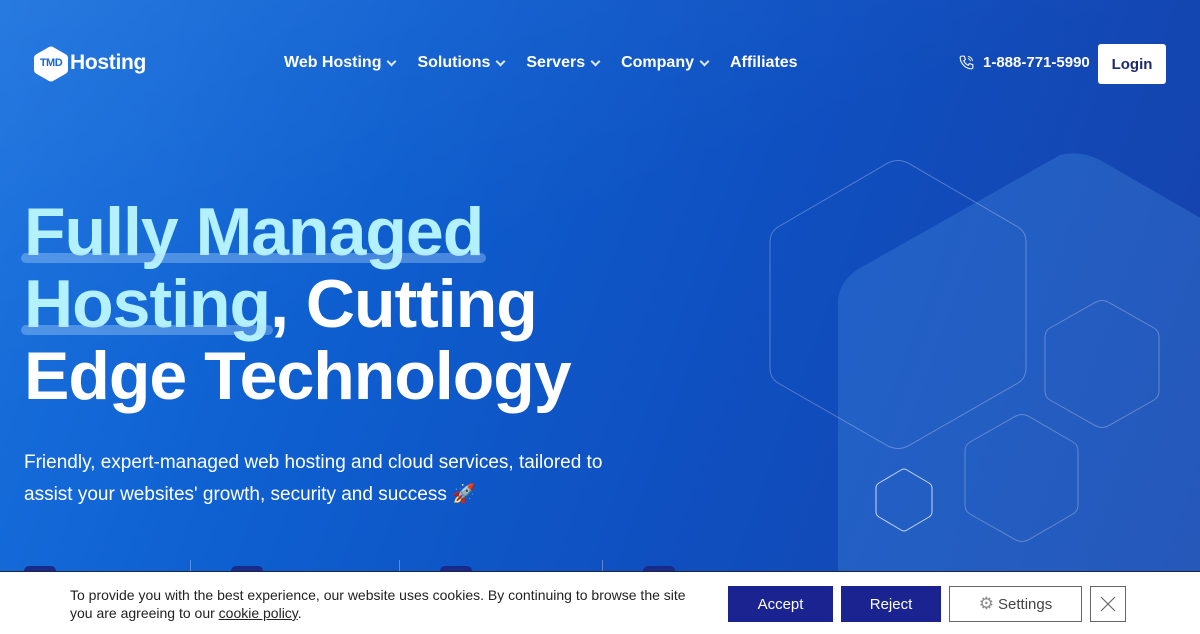  I want to click on nav-label: Affiliates, so click(764, 62).